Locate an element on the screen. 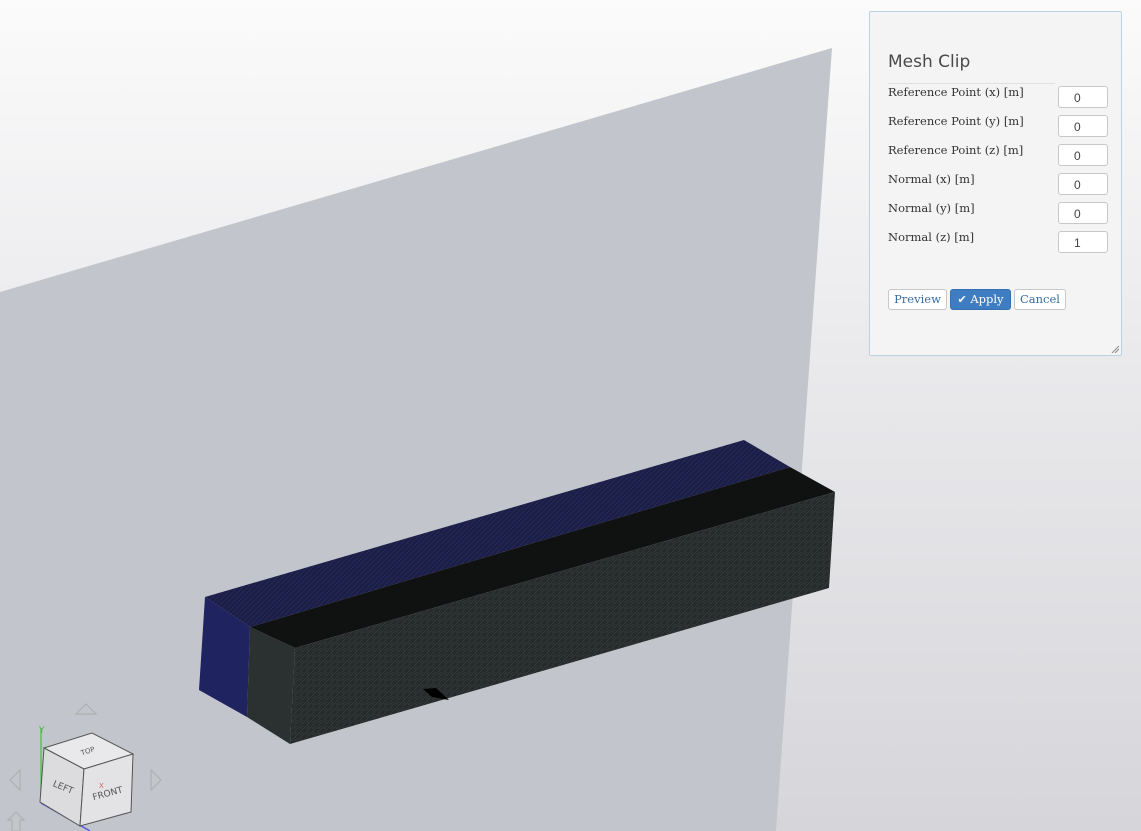 This screenshot has width=1141, height=831. view-cube: TOP LEFT FRONT Y X is located at coordinates (85, 765).